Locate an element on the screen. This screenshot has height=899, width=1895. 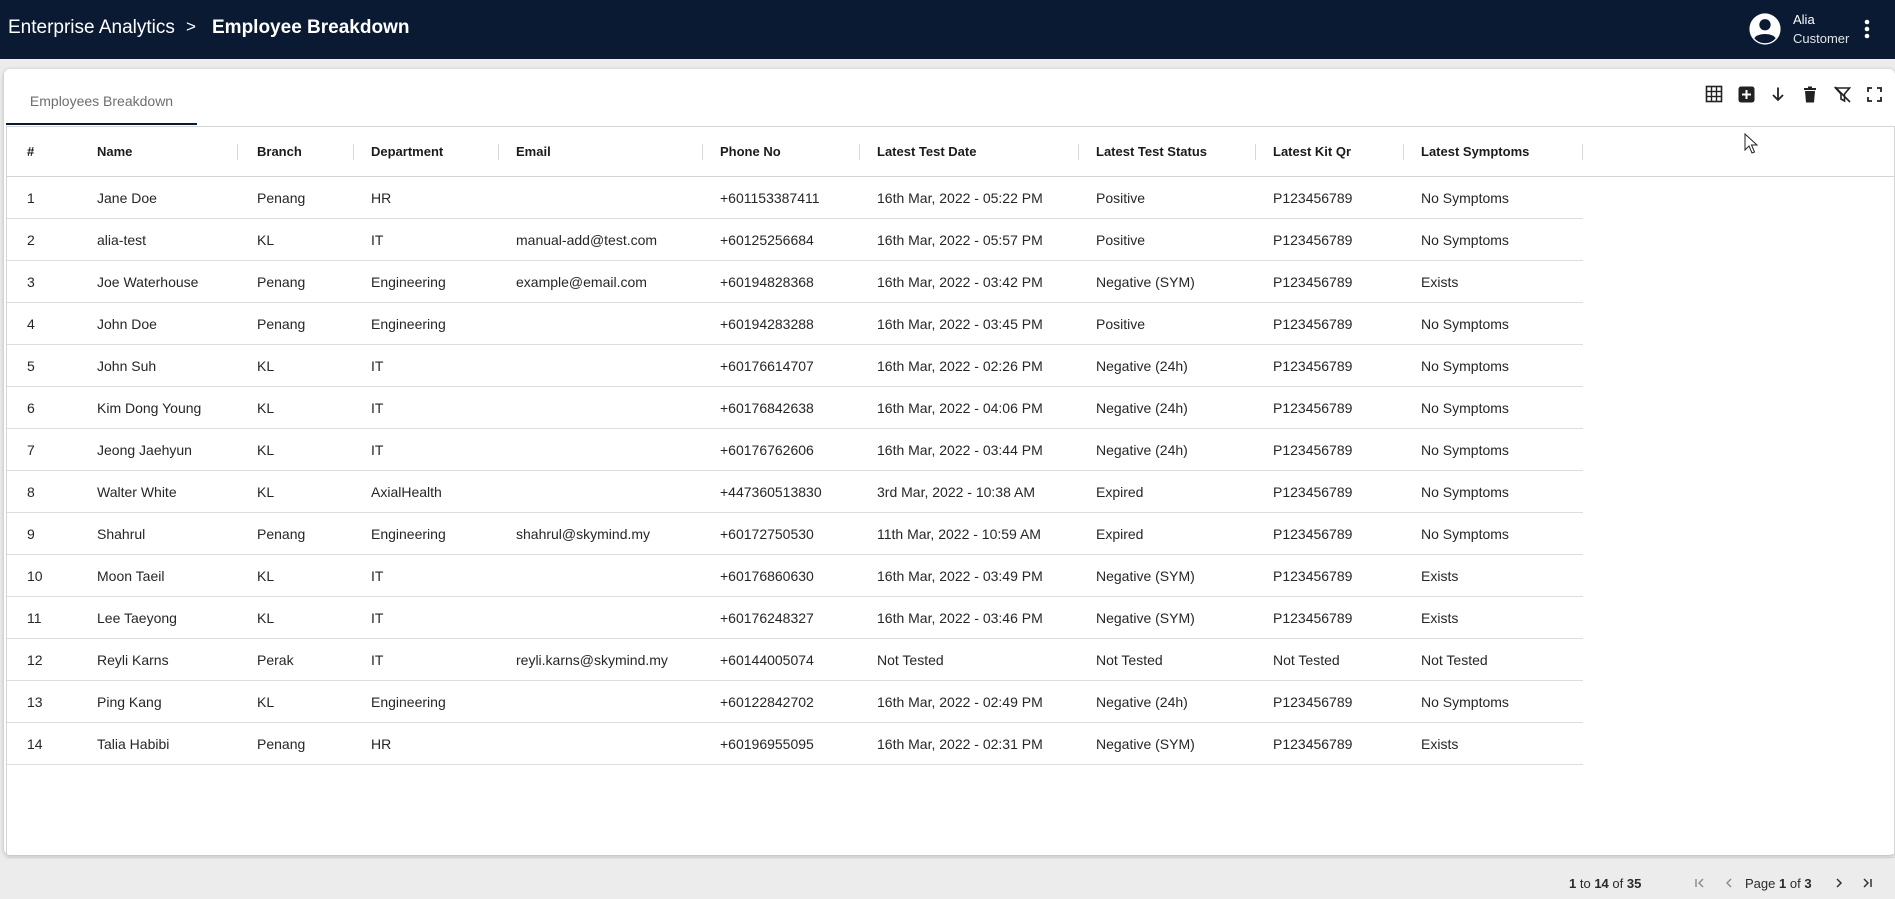
column-header-branch: Branch is located at coordinates (279, 152).